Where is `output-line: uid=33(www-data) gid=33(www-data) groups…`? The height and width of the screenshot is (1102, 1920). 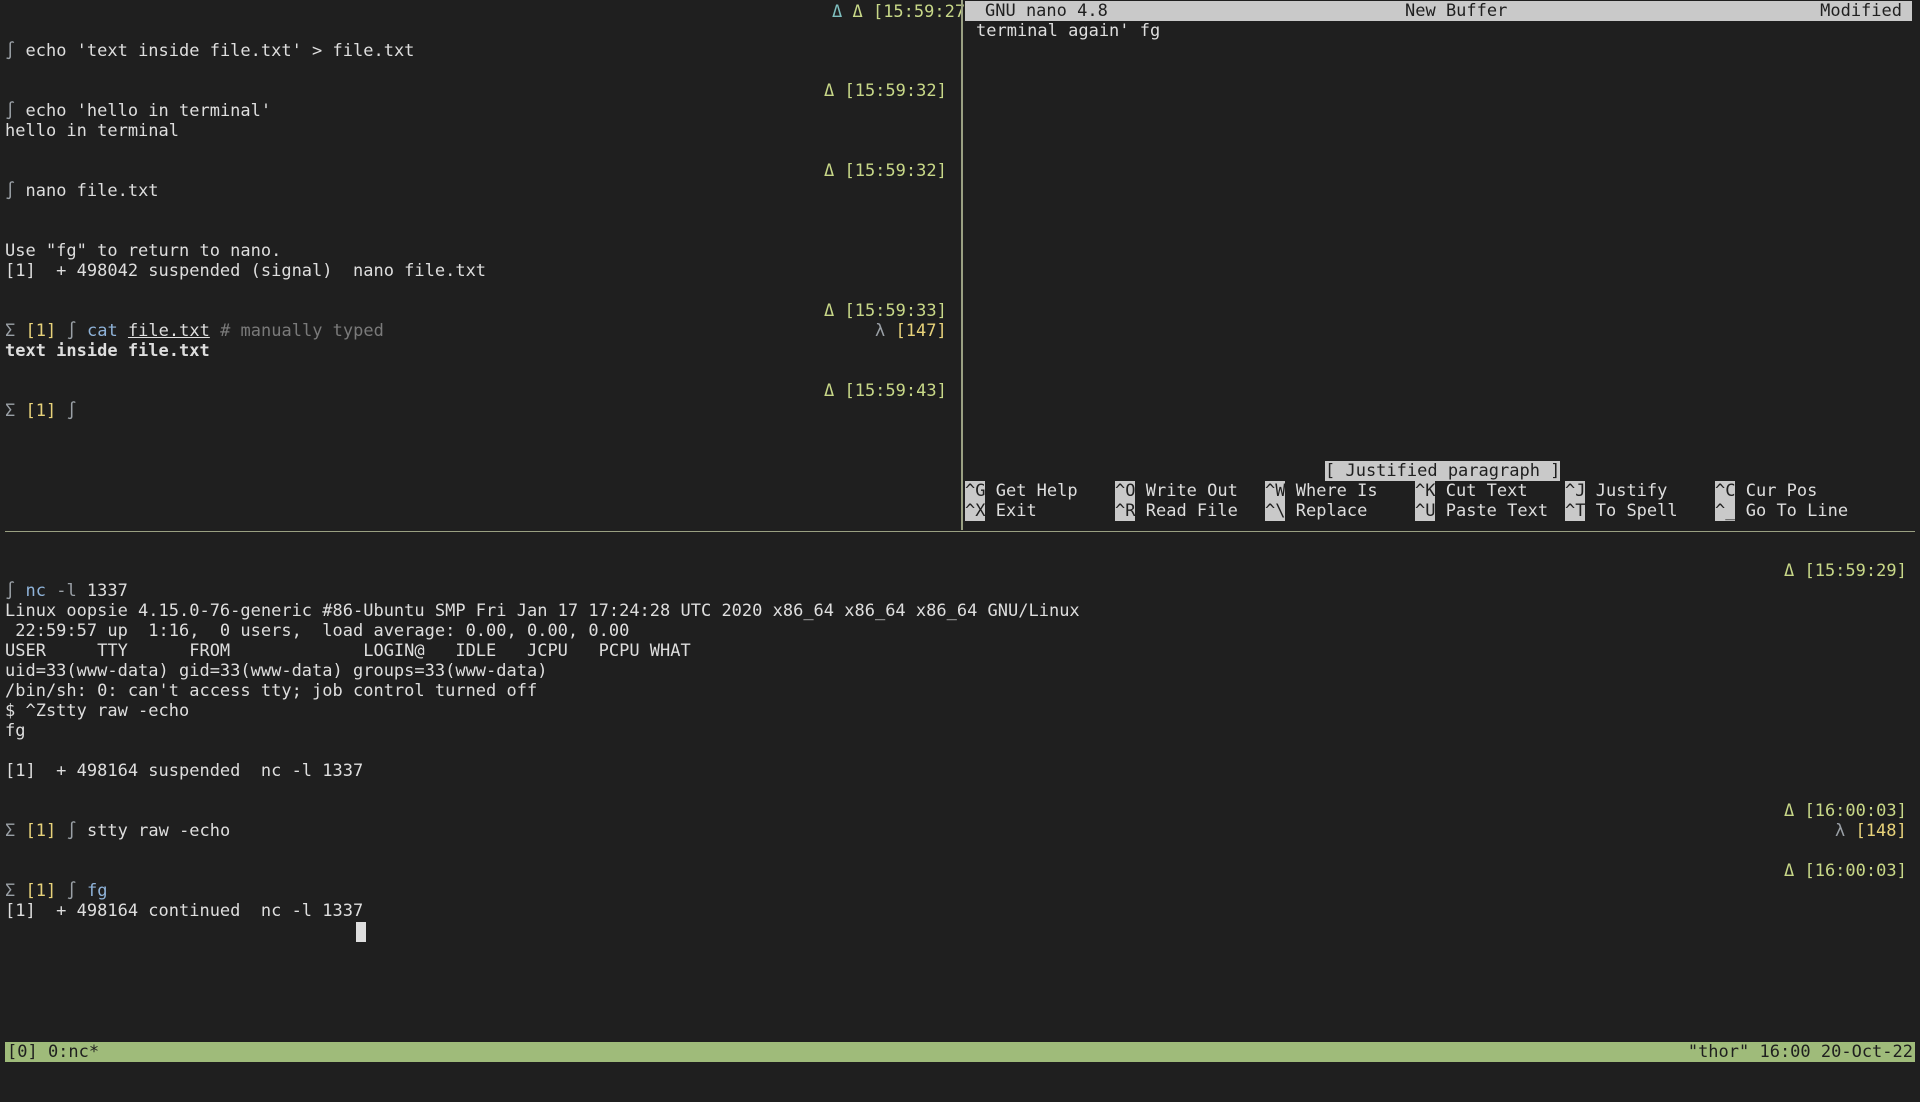
output-line: uid=33(www-data) gid=33(www-data) groups… is located at coordinates (276, 671).